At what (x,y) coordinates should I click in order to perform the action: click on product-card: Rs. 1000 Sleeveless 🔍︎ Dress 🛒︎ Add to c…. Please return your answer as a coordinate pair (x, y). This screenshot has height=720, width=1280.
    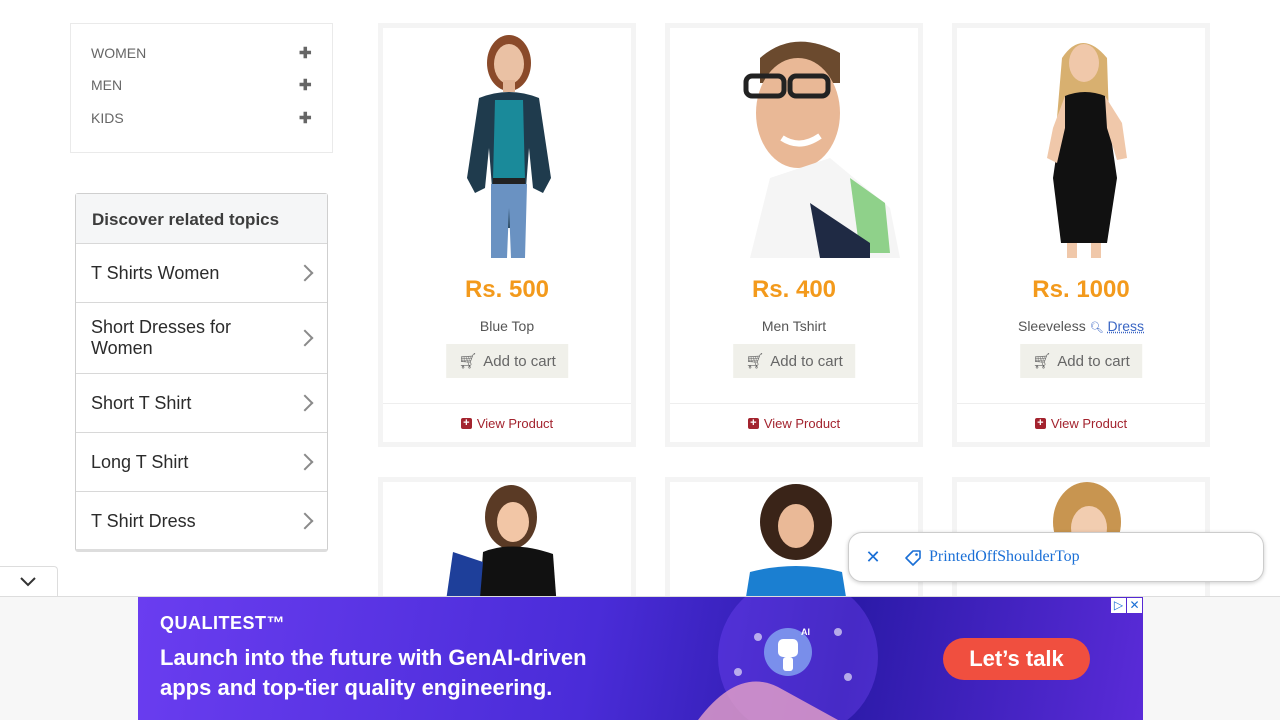
    Looking at the image, I should click on (1081, 235).